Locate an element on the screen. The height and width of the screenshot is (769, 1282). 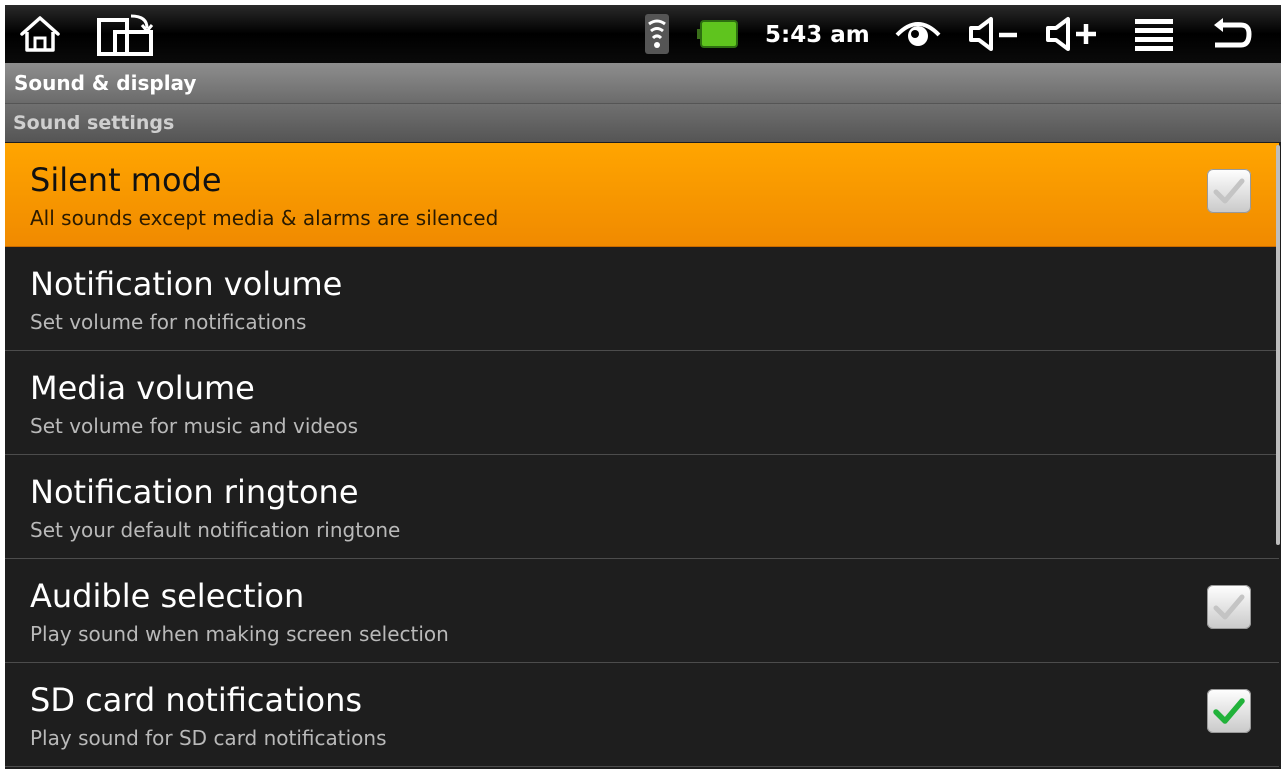
volume-up-icon is located at coordinates (1072, 34).